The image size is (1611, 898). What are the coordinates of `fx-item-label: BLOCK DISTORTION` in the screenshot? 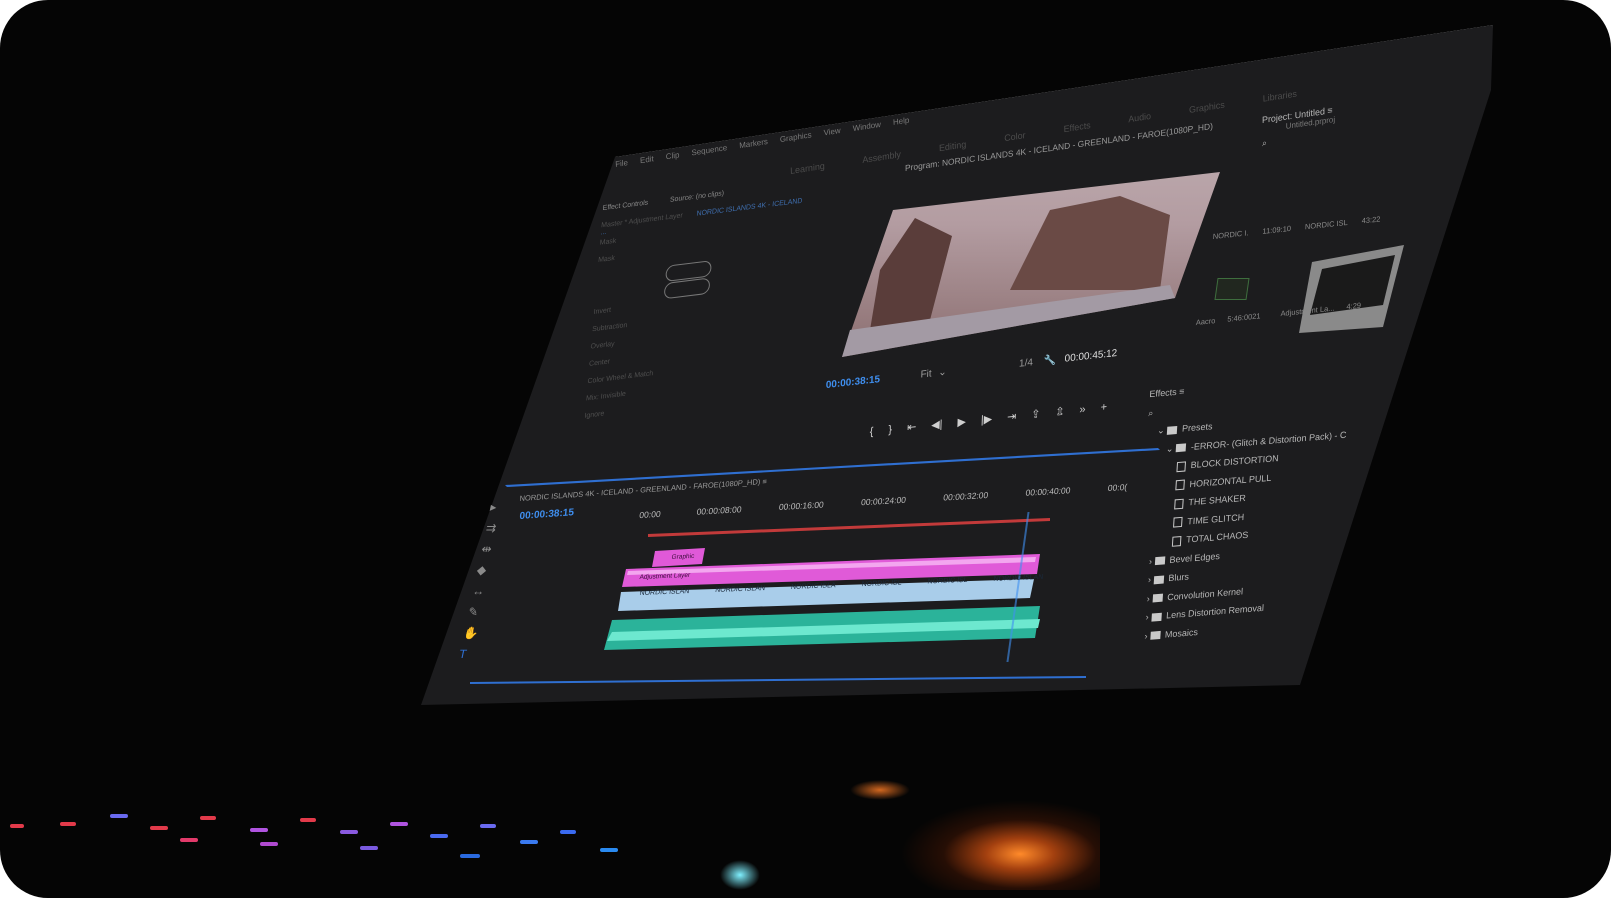 It's located at (1234, 462).